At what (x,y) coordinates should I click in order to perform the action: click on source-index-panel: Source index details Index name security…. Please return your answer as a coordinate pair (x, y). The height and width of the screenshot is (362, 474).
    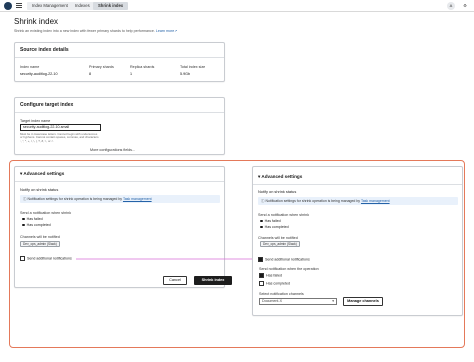
    Looking at the image, I should click on (119, 62).